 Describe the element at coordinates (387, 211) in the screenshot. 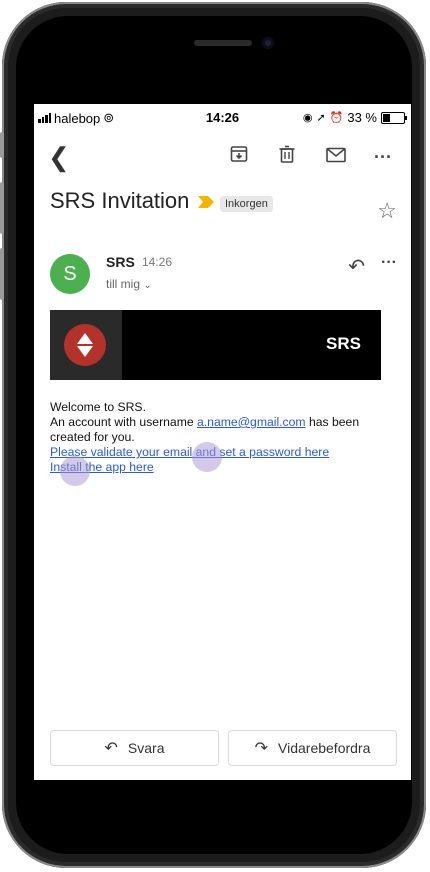

I see `star-icon: ☆` at that location.